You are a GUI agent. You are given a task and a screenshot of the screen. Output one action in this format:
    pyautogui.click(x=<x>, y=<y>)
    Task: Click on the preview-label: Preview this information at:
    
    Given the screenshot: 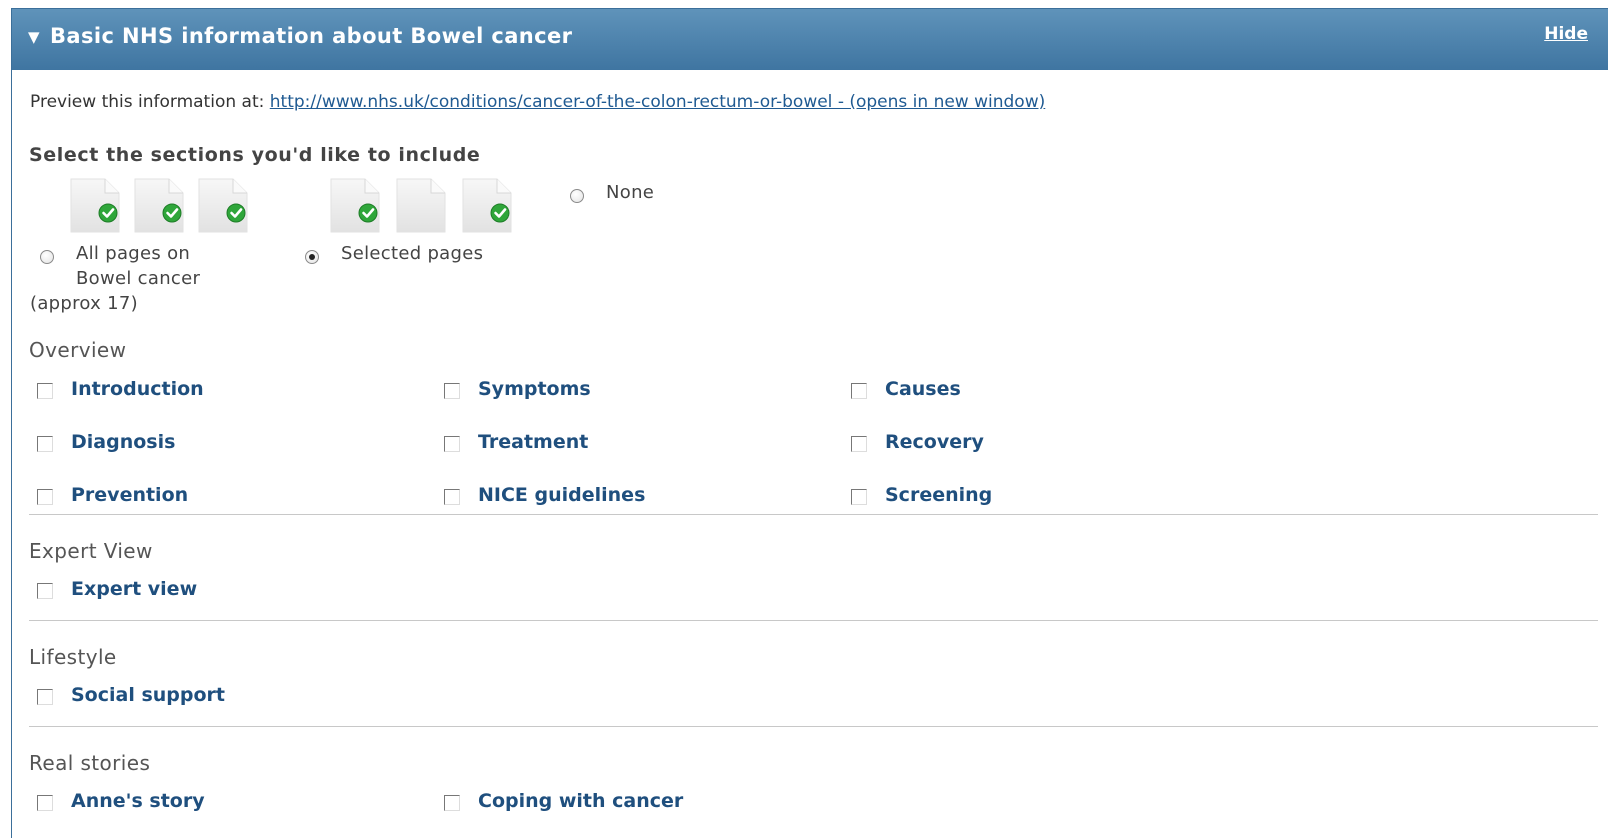 What is the action you would take?
    pyautogui.click(x=147, y=102)
    